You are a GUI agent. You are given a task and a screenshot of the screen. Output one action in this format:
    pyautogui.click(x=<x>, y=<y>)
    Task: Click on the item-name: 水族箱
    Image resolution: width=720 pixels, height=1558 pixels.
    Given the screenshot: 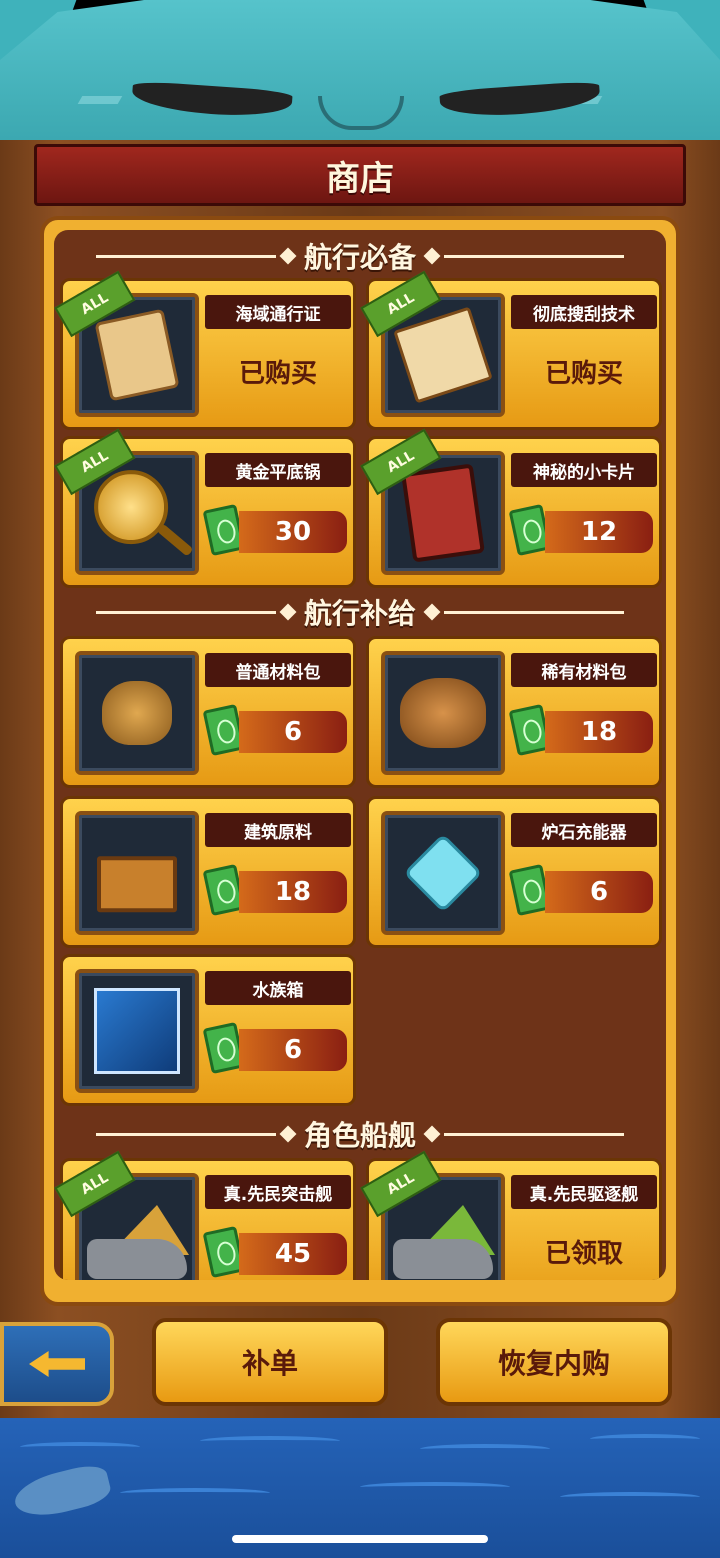 What is the action you would take?
    pyautogui.click(x=278, y=988)
    